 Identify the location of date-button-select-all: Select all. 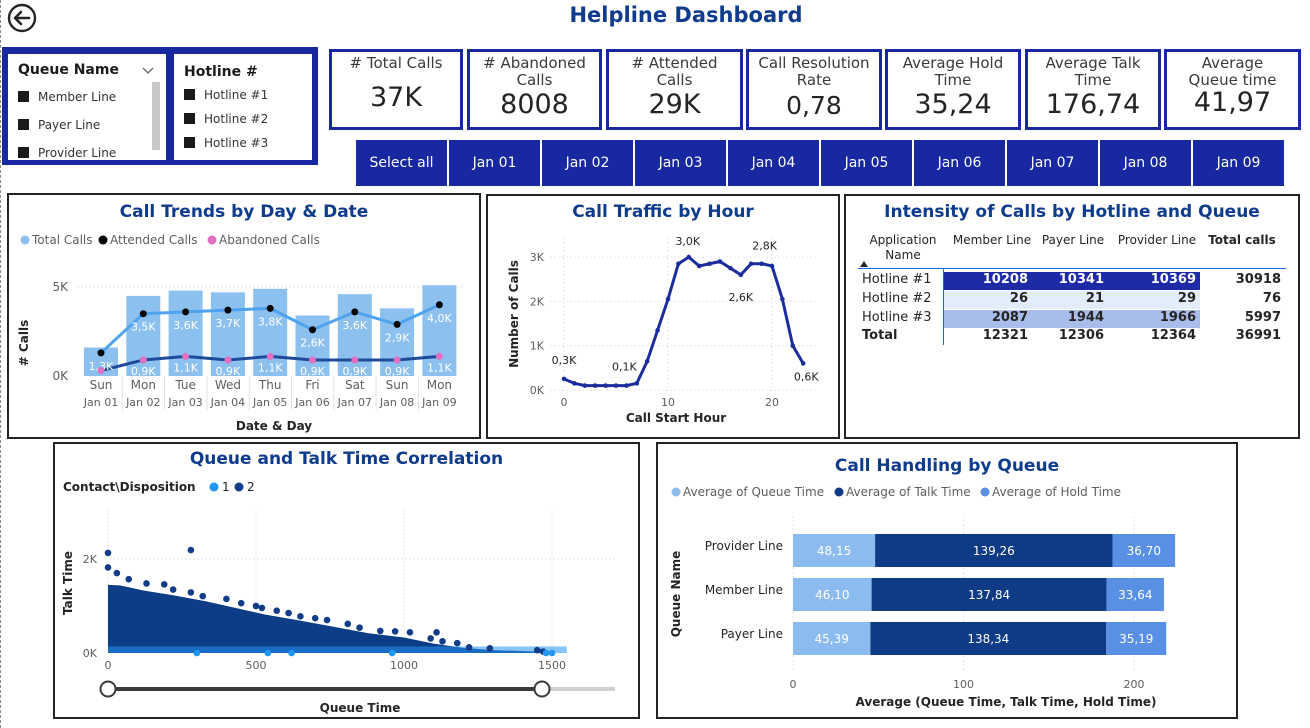
(401, 163).